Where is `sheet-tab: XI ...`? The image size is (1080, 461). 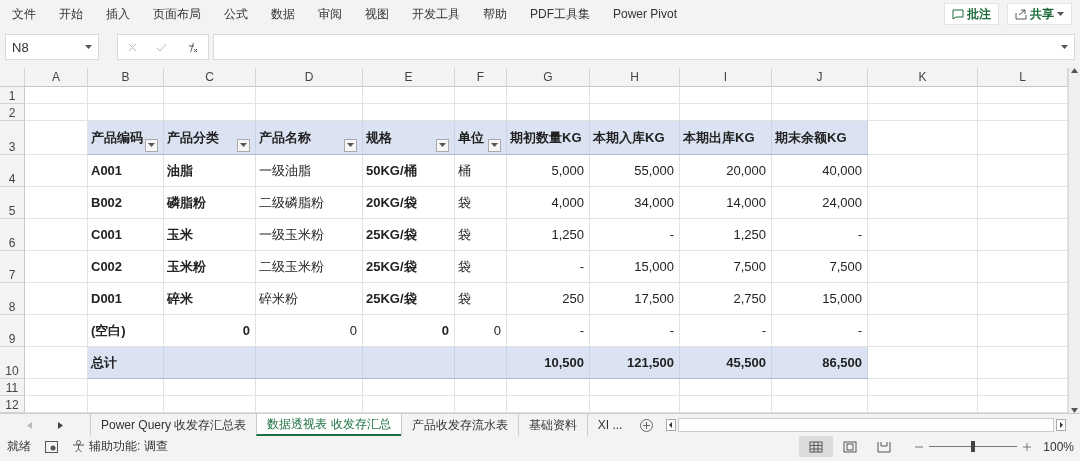 sheet-tab: XI ... is located at coordinates (609, 425).